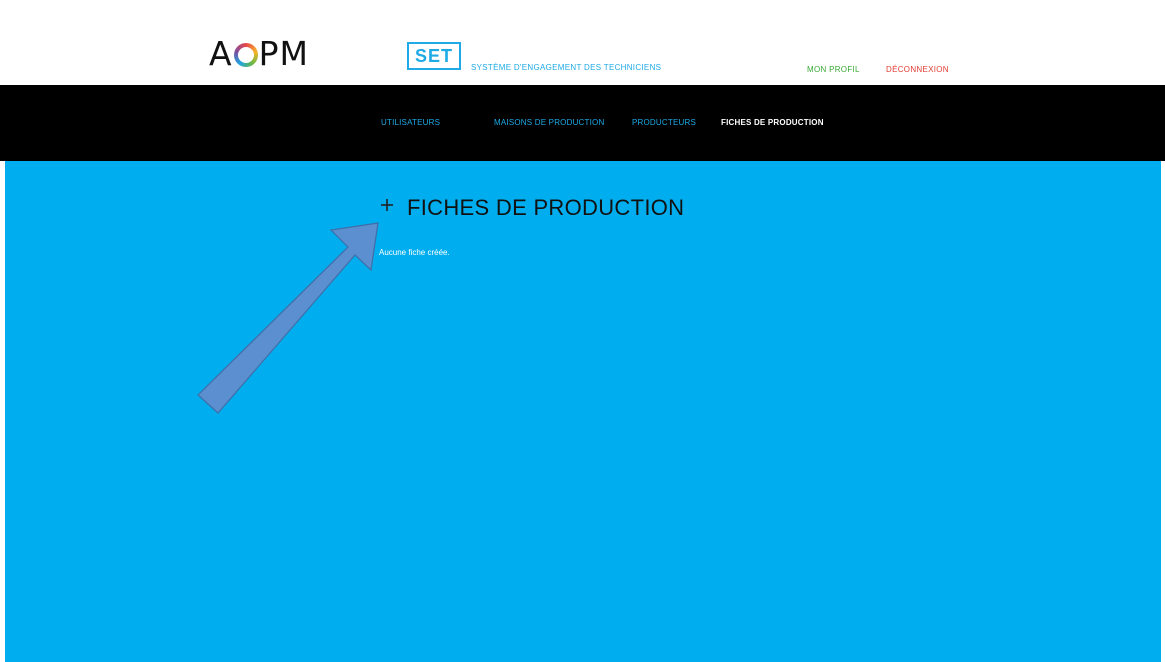  I want to click on logout-link: DÉCONNEXION, so click(917, 69).